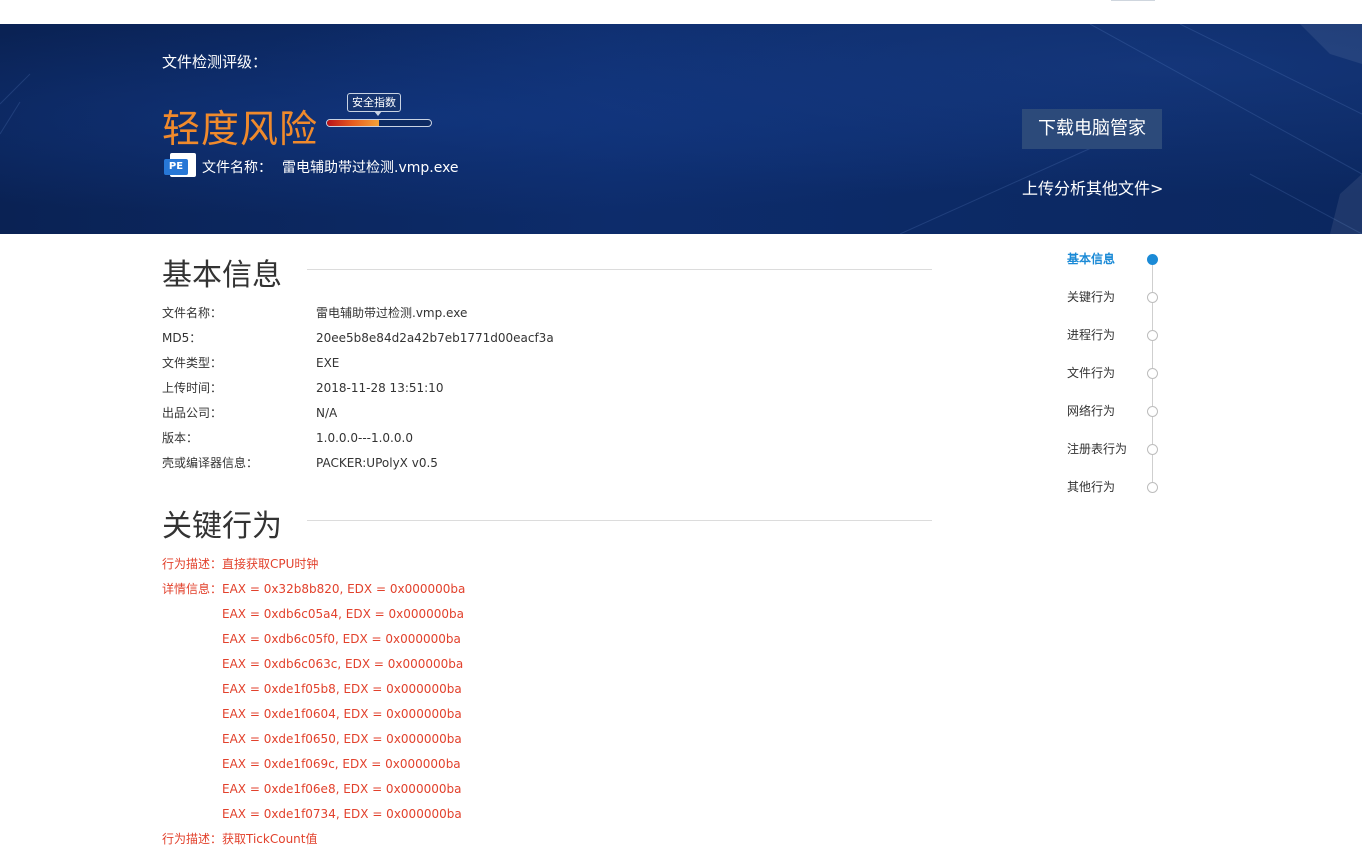 The image size is (1362, 852). I want to click on info-row: 上传时间： 2018-11-28 13:51:10, so click(303, 388).